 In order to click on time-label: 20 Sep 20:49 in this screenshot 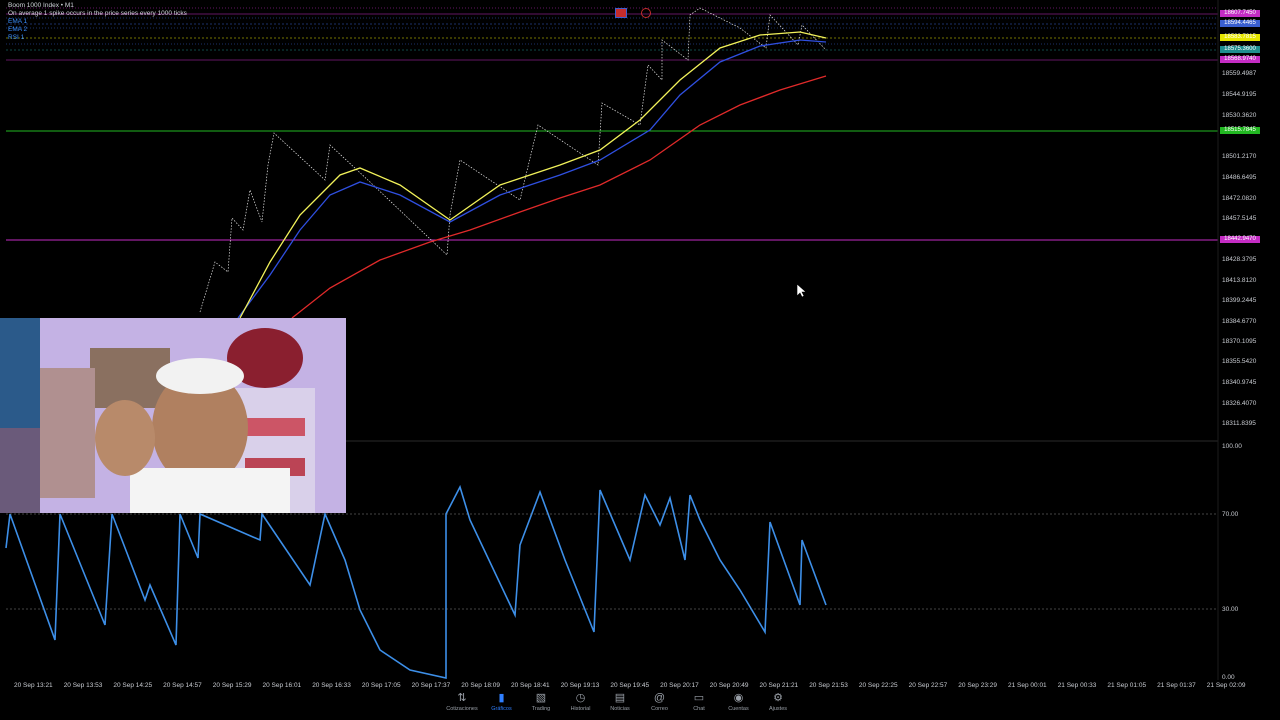, I will do `click(729, 685)`.